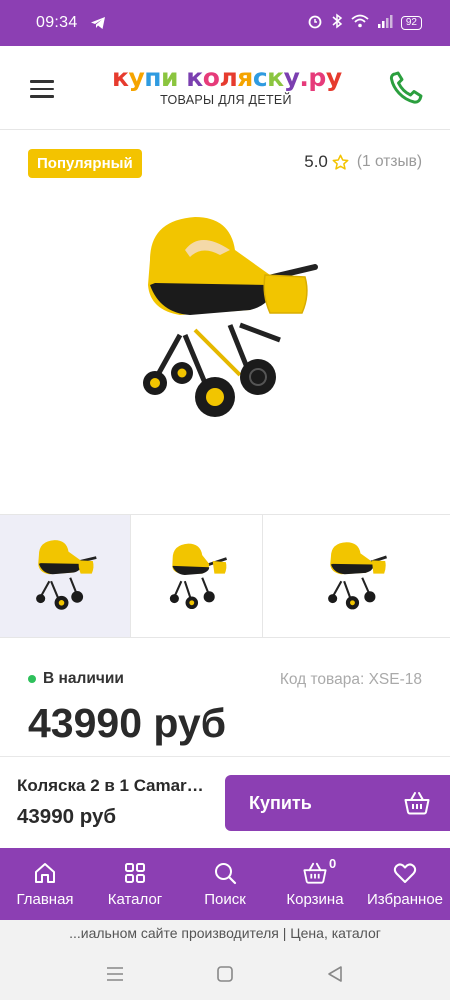  Describe the element at coordinates (57, 22) in the screenshot. I see `status-time: 09:34` at that location.